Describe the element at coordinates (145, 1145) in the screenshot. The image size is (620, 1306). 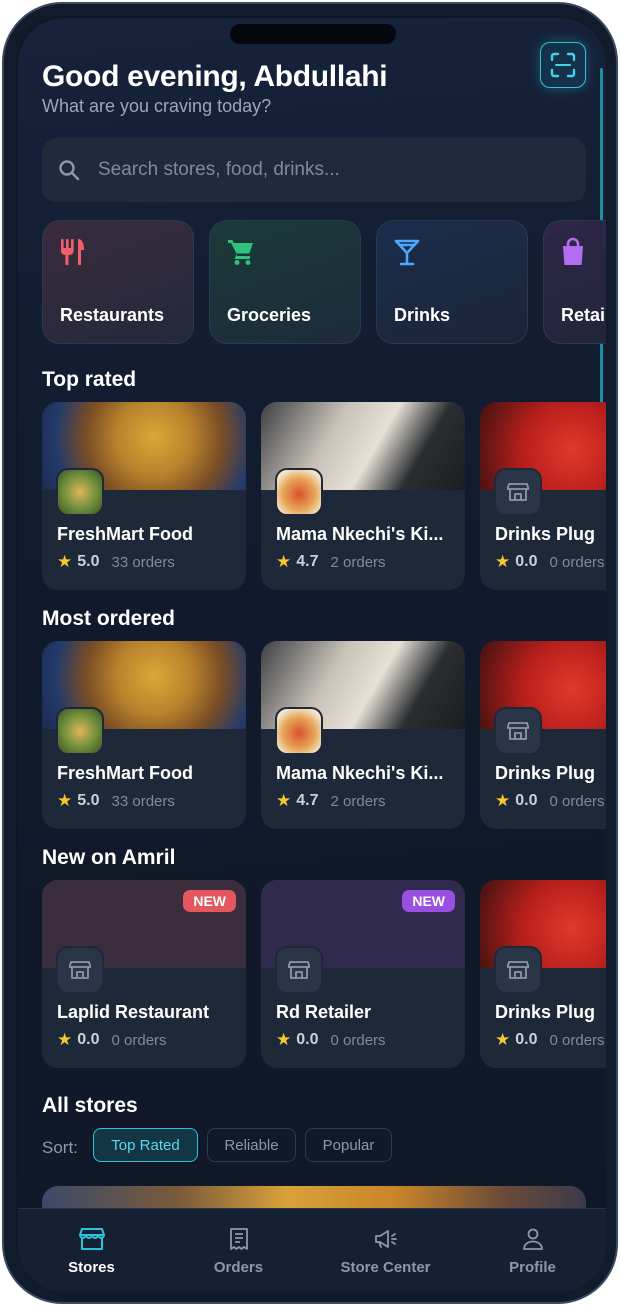
I see `sort-chip-top-rated: Top Rated` at that location.